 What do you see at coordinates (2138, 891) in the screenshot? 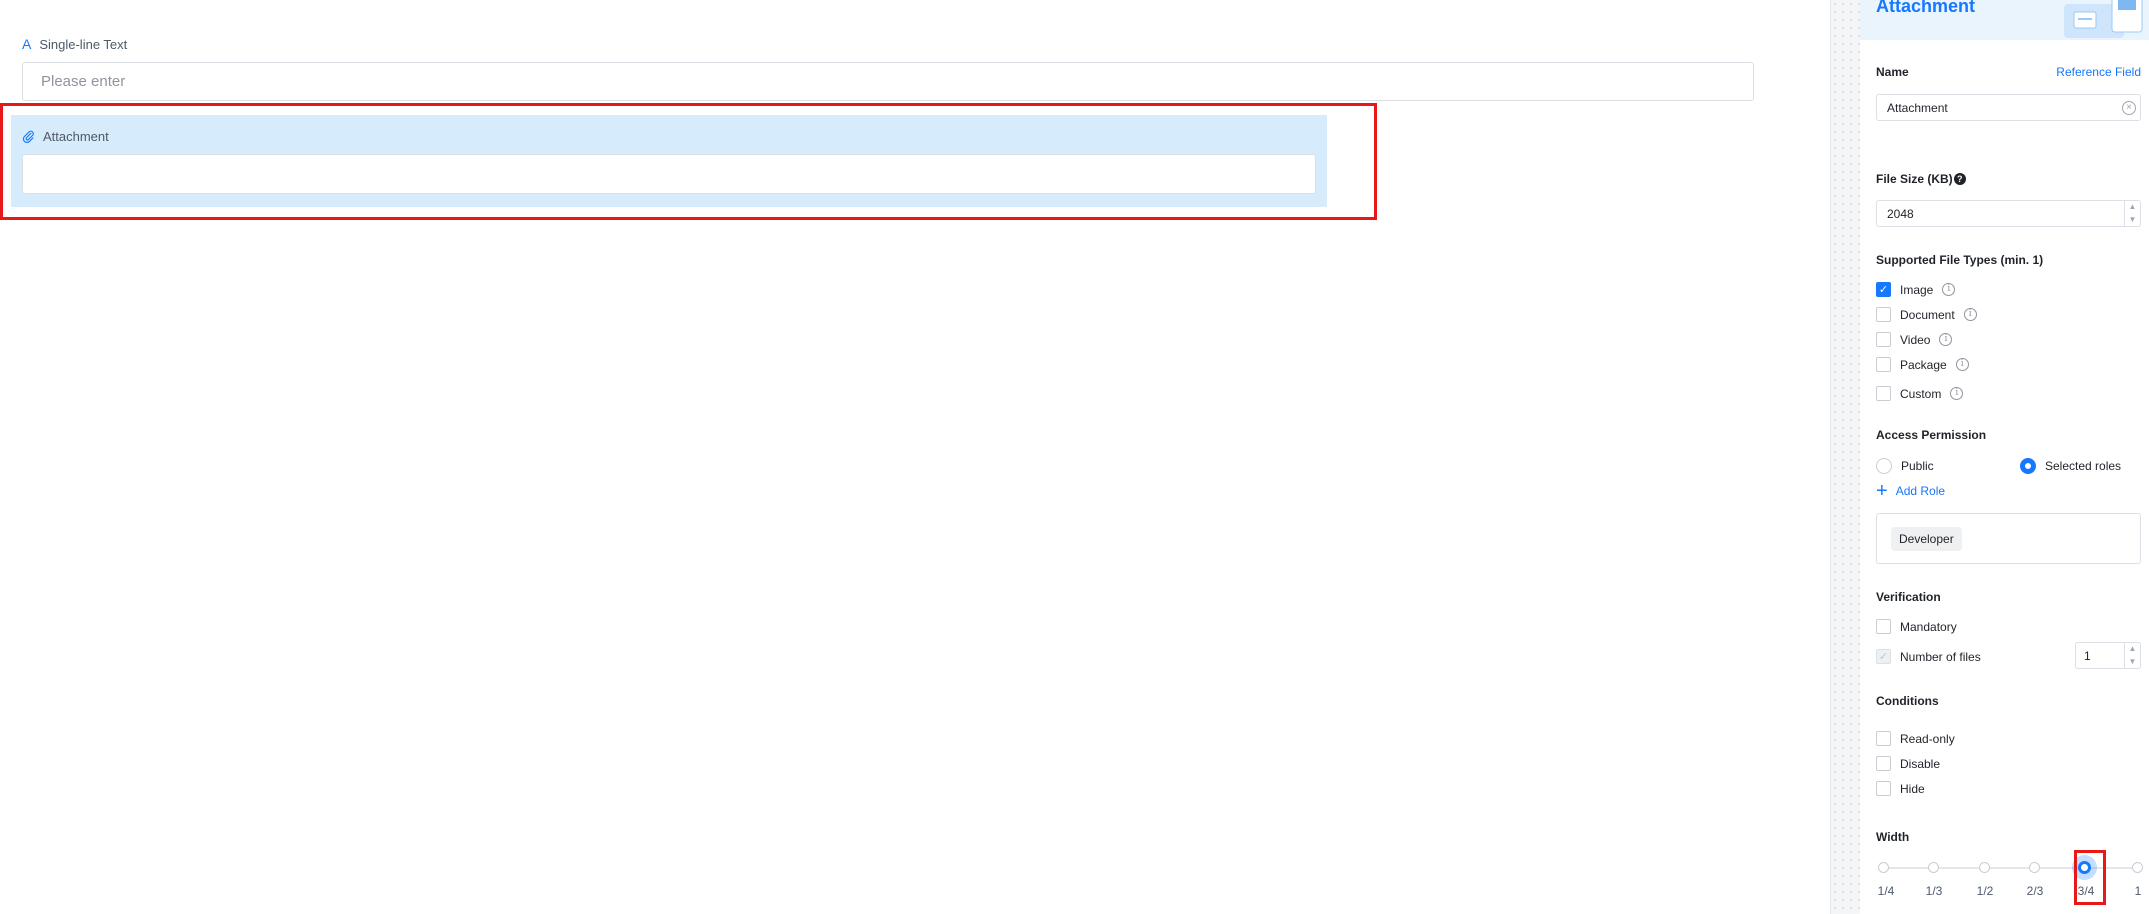
I see `width-tick-label: 1` at bounding box center [2138, 891].